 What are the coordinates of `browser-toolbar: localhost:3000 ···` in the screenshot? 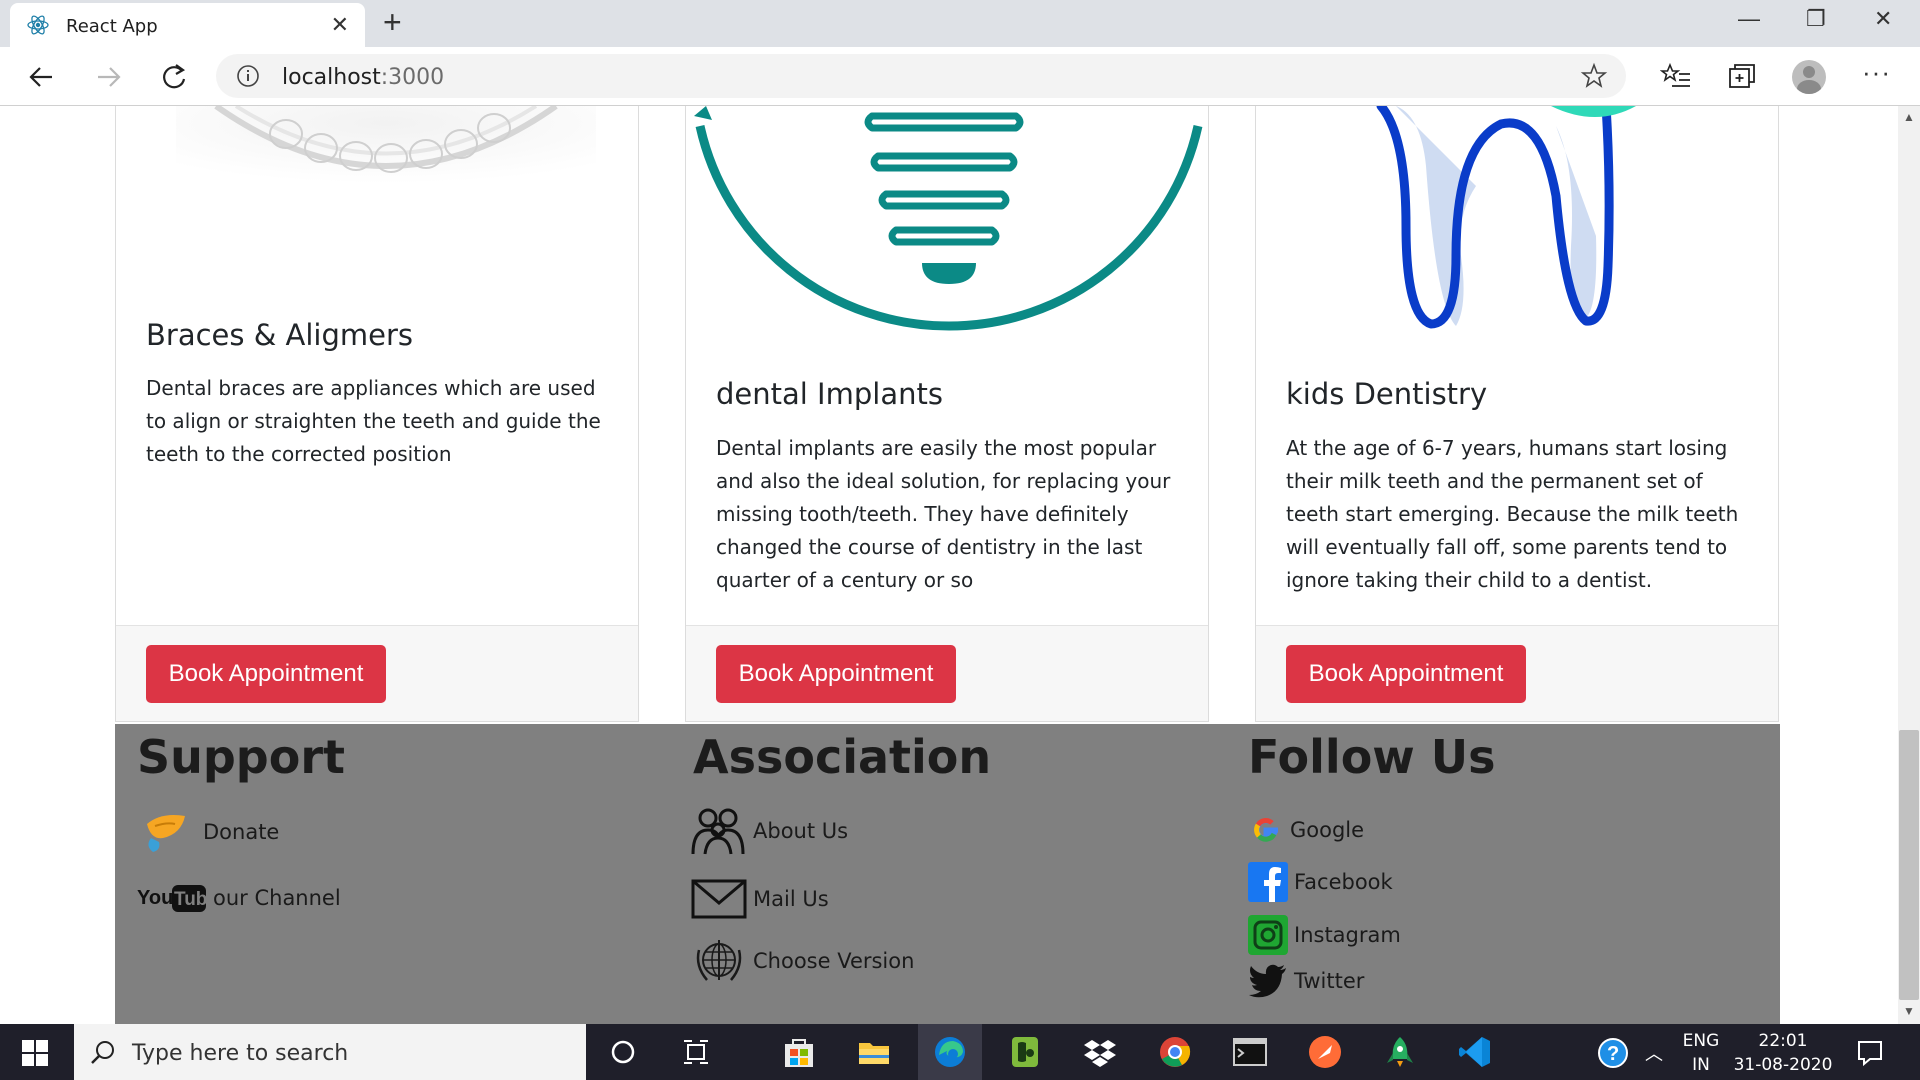 It's located at (960, 76).